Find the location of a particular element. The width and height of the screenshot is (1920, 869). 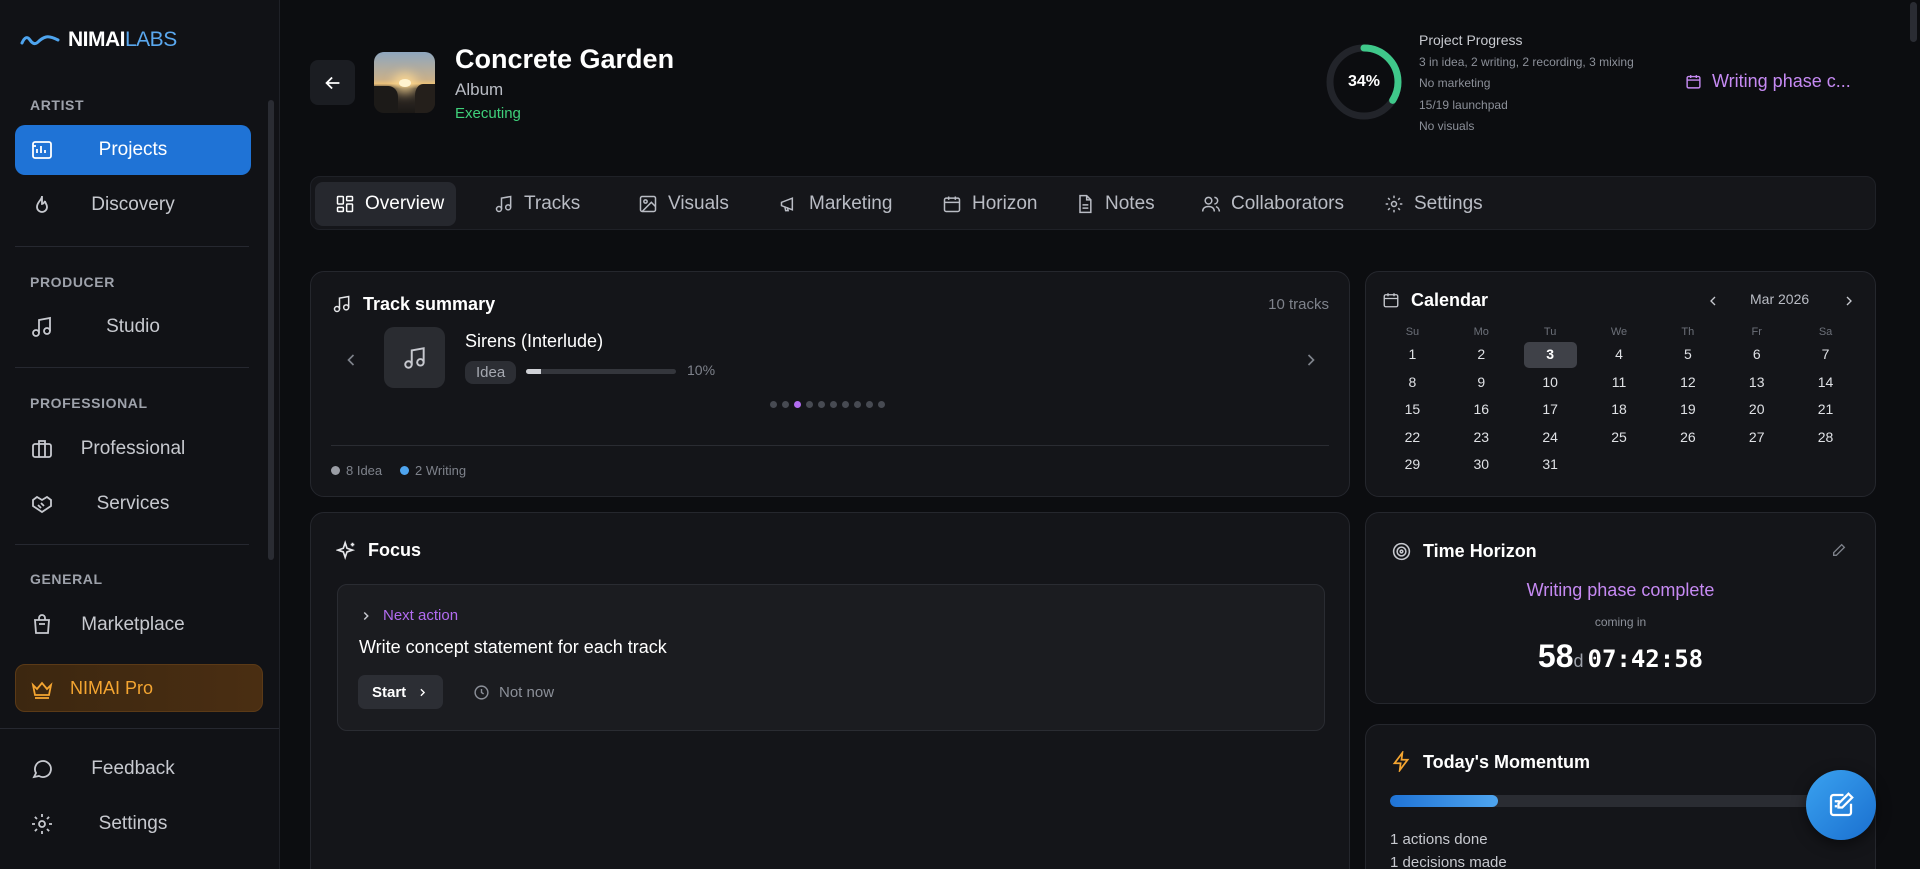

progress-line: No marketing is located at coordinates (1455, 83).